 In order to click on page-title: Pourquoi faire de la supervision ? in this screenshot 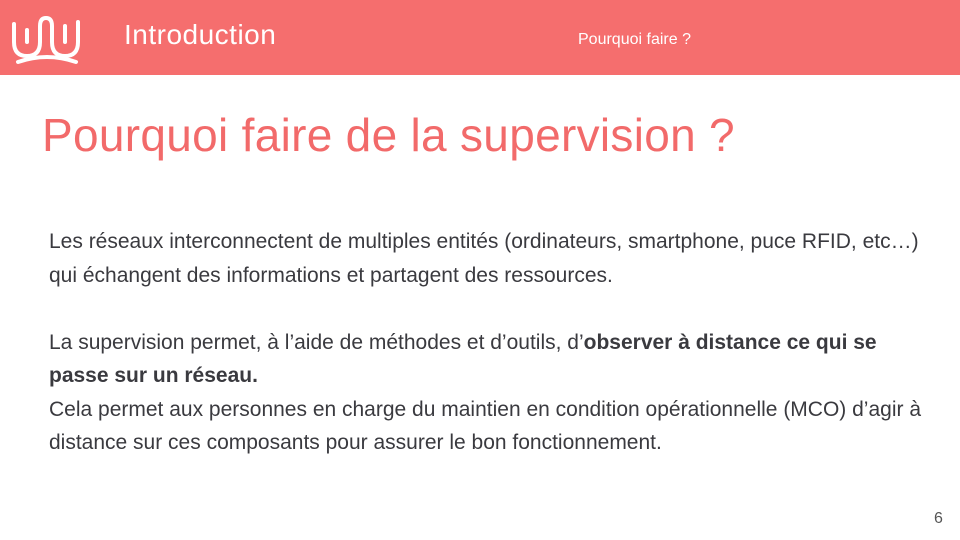, I will do `click(388, 135)`.